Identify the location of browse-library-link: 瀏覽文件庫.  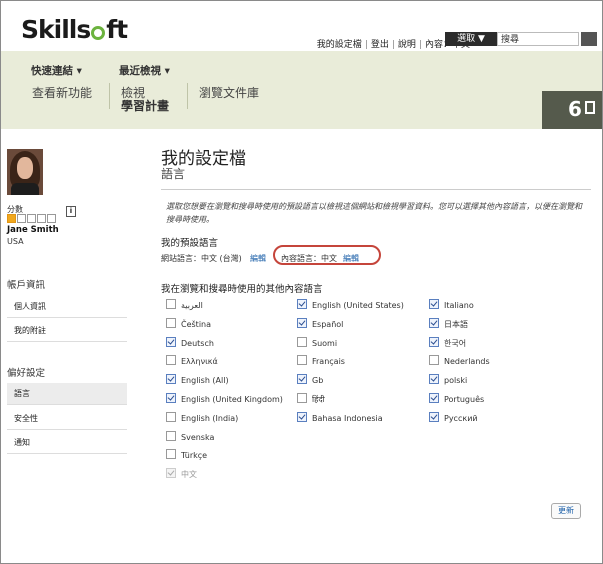
(229, 92).